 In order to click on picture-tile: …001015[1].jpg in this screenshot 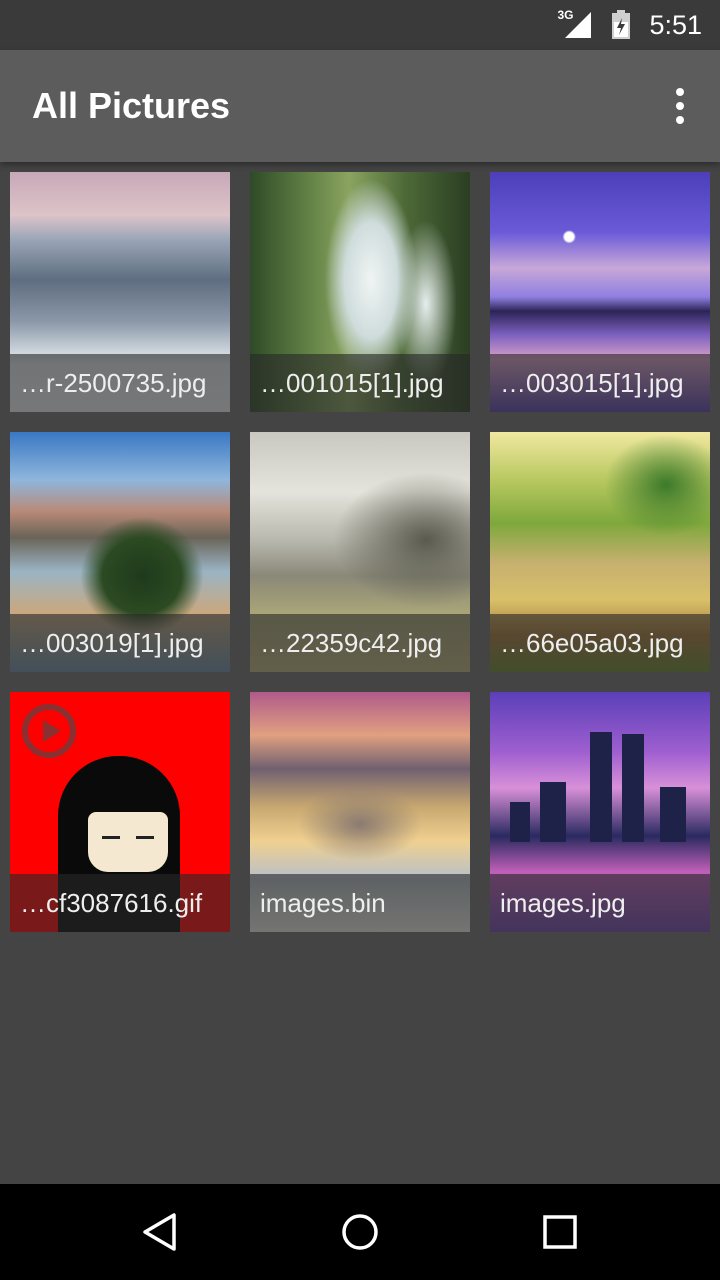, I will do `click(360, 292)`.